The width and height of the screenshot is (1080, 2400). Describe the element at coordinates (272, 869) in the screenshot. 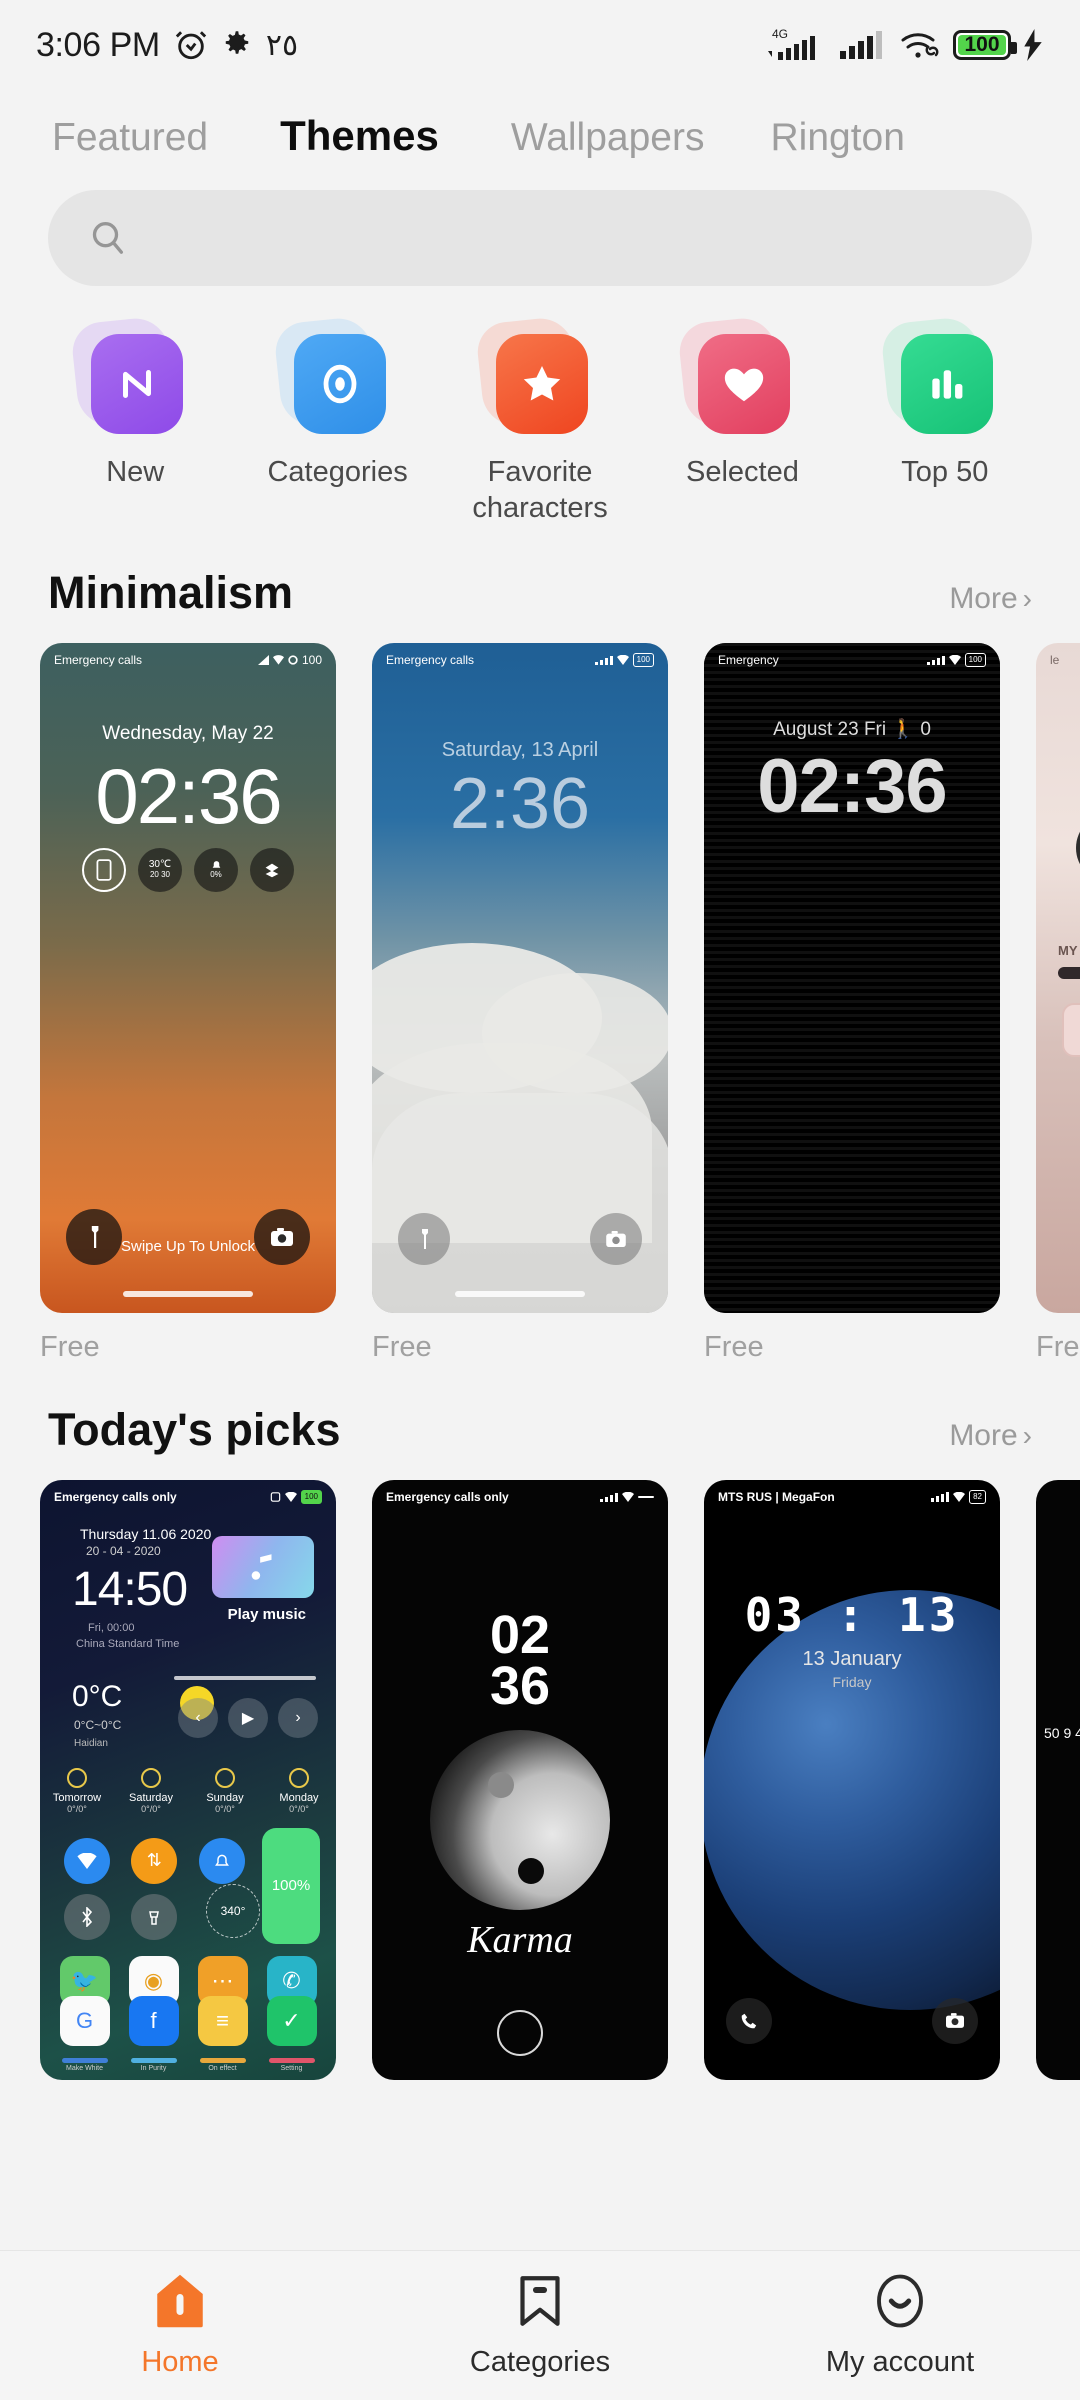

I see `layers-widget-icon` at that location.